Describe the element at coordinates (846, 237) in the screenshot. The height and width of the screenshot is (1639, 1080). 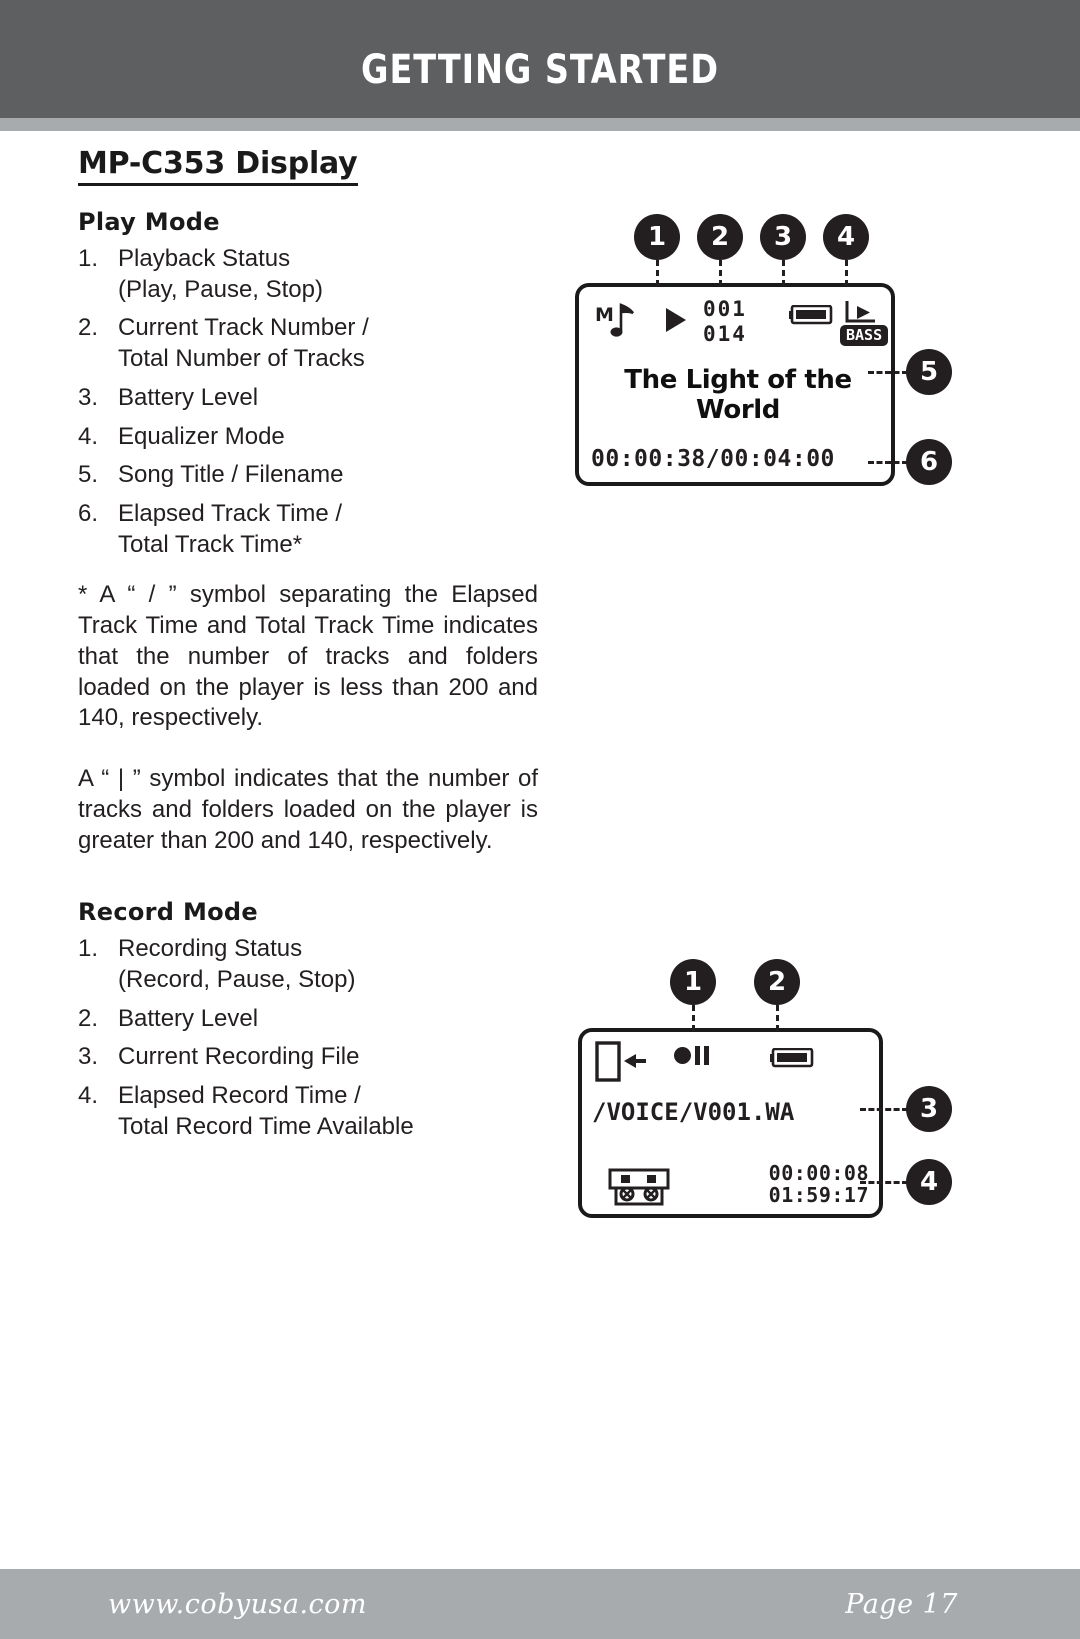
I see `callout-4: 4` at that location.